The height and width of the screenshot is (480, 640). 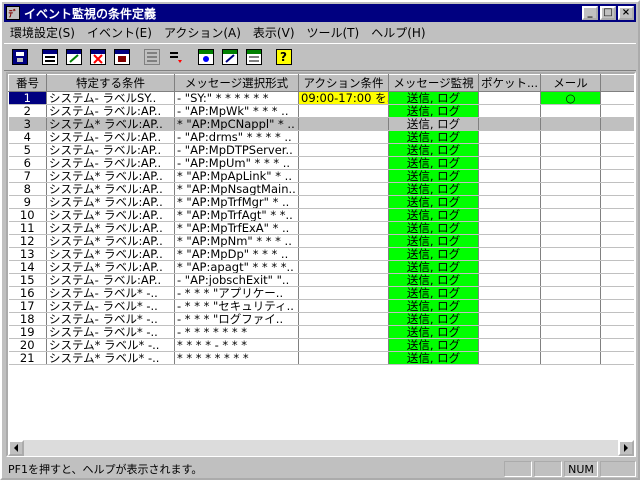 I want to click on row-message-format: * * * * * * * *, so click(x=236, y=358).